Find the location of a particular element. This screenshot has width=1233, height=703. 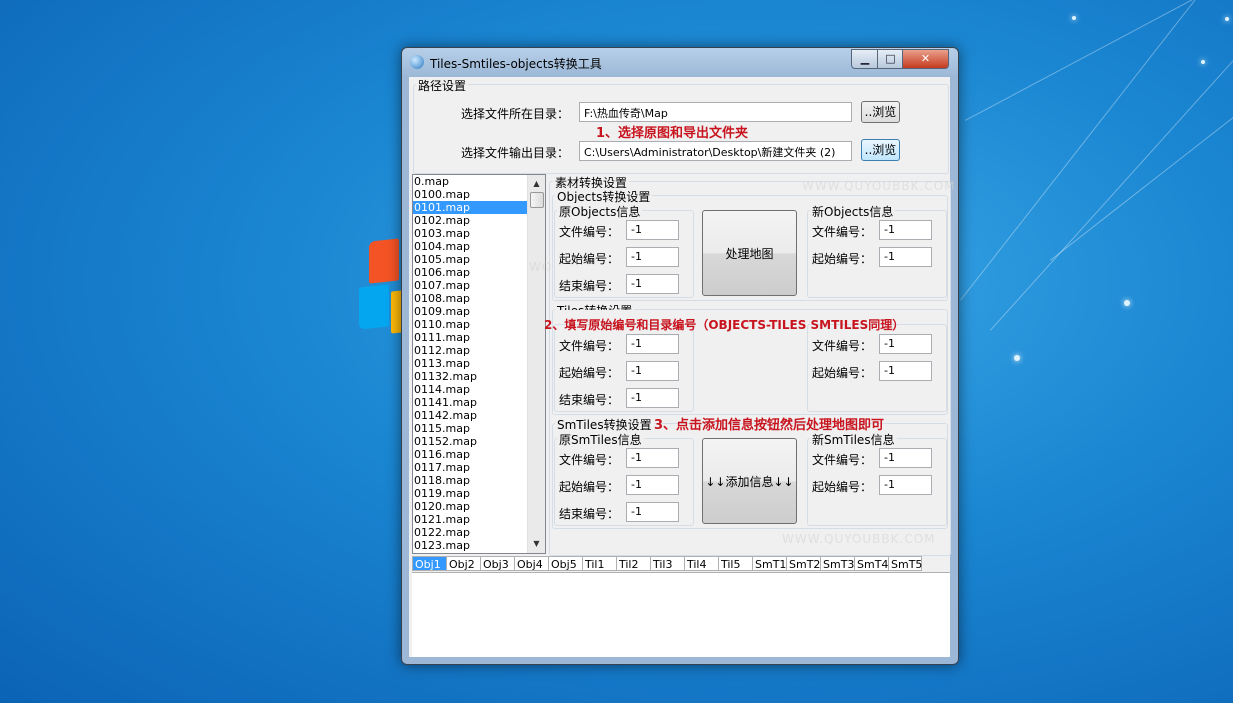

list-item: 0102.map is located at coordinates (479, 220).